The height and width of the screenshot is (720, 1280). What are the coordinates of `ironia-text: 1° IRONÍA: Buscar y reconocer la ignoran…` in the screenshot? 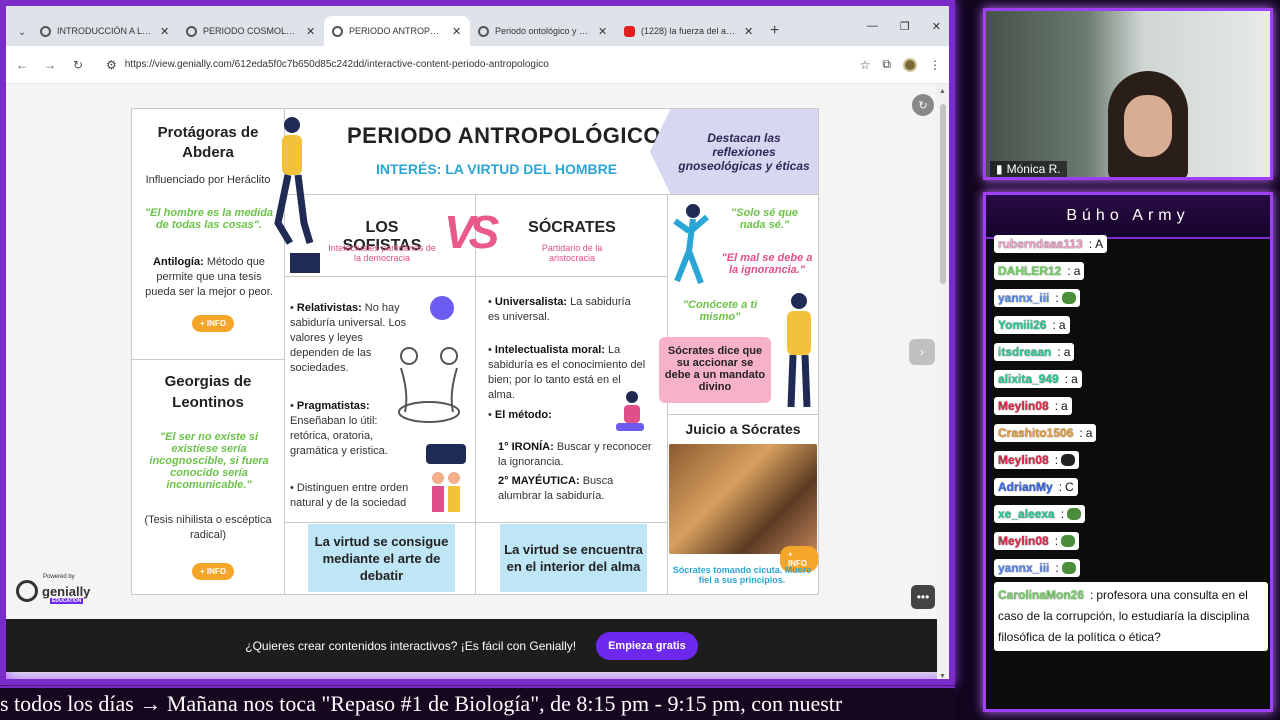 It's located at (575, 454).